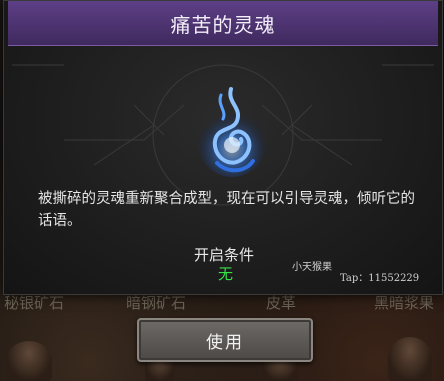 The width and height of the screenshot is (444, 381). I want to click on dialog-header: 痛苦的灵魂, so click(223, 23).